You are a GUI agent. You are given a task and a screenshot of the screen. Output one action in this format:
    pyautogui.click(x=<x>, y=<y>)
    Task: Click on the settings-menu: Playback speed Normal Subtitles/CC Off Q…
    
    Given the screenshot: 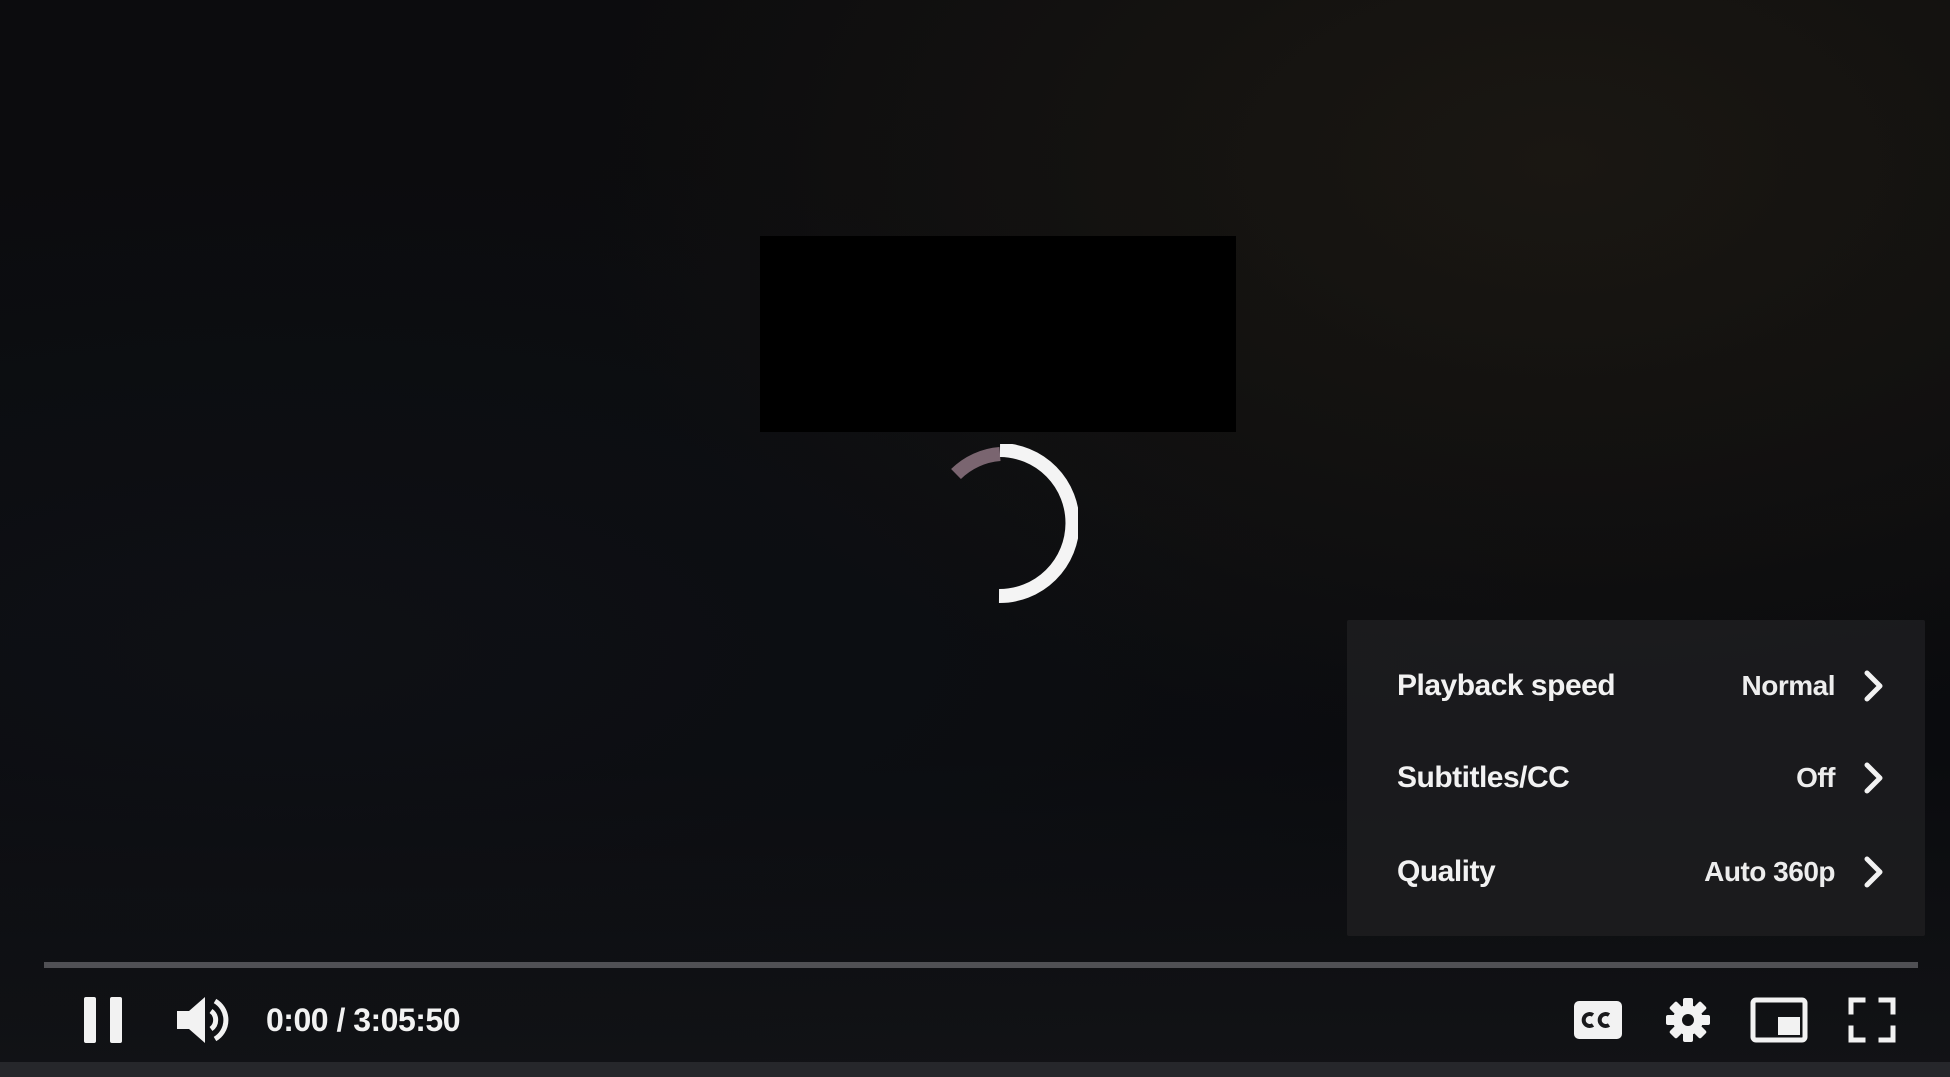 What is the action you would take?
    pyautogui.click(x=1636, y=778)
    